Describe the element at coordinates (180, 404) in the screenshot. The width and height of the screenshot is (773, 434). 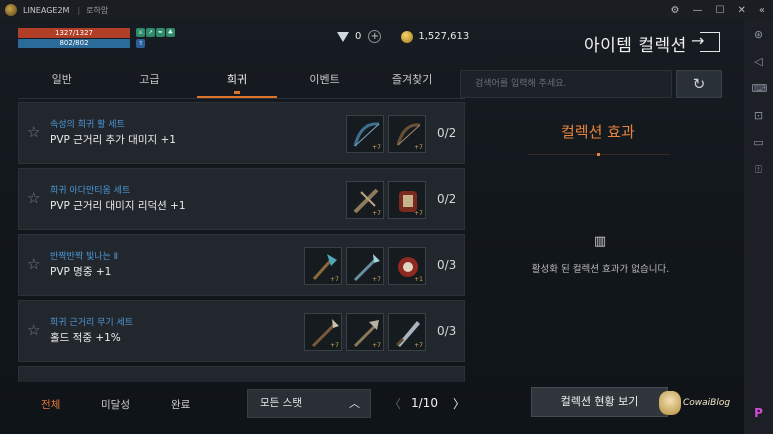
I see `filter-complete: 완료` at that location.